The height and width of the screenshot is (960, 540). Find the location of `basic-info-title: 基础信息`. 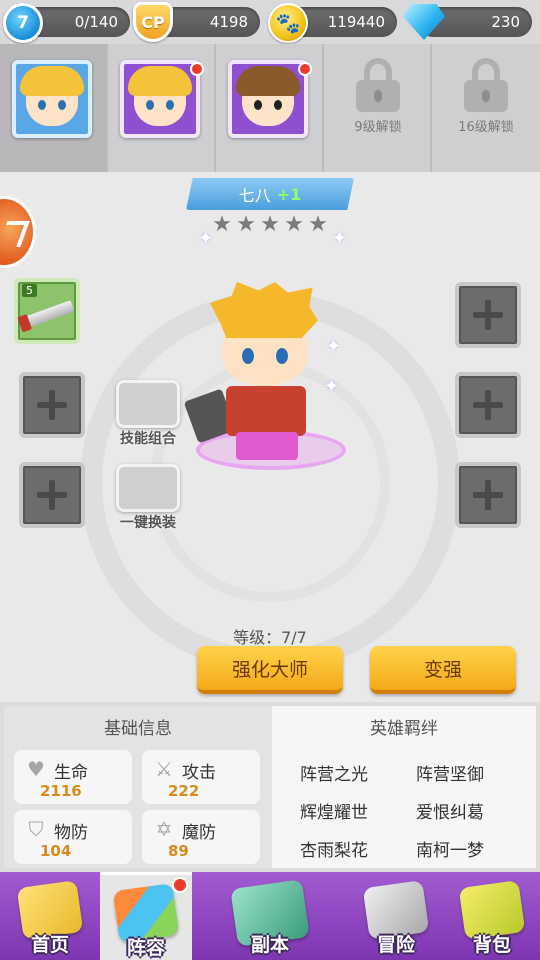

basic-info-title: 基础信息 is located at coordinates (138, 729).